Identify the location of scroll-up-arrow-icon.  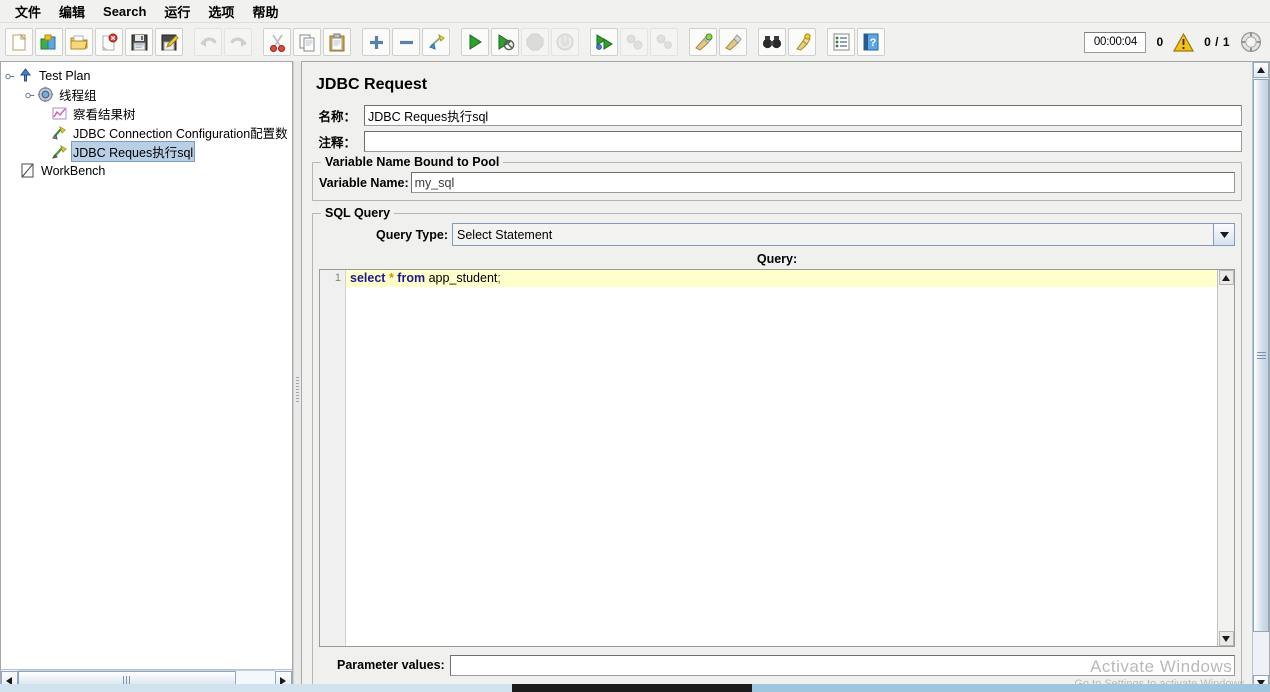
(1261, 70).